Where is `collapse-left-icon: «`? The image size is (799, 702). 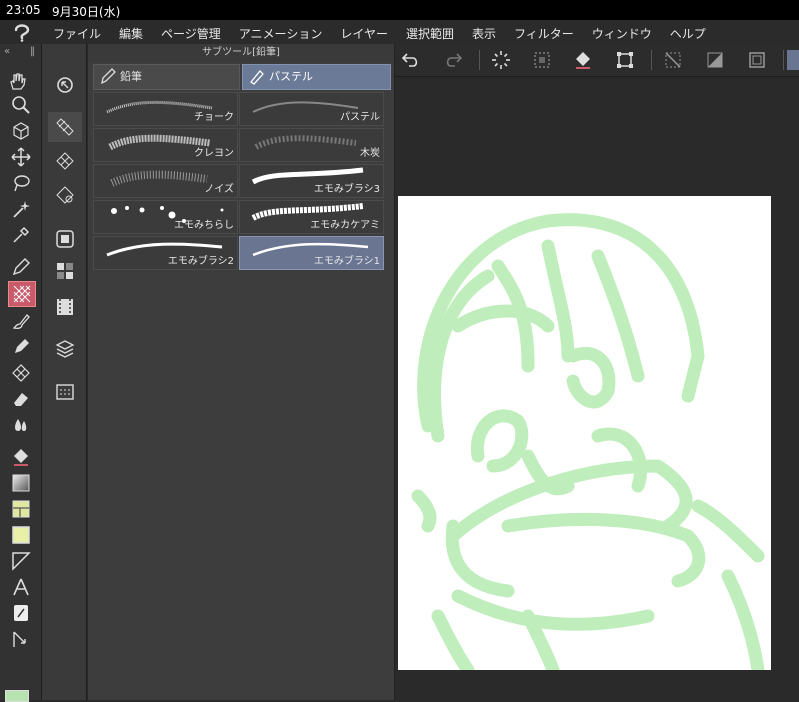
collapse-left-icon: « is located at coordinates (7, 51).